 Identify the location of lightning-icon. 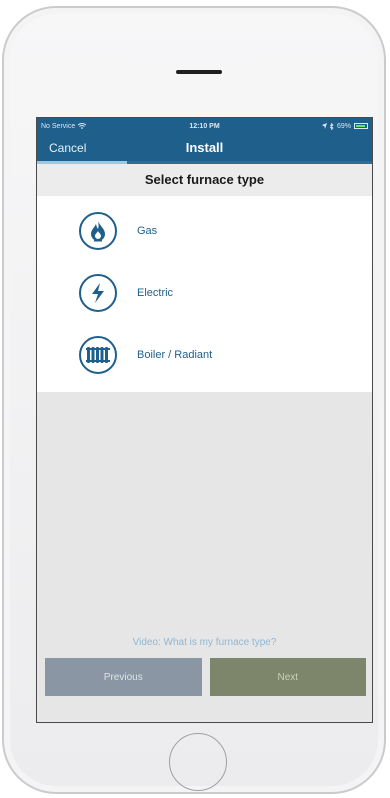
(98, 293).